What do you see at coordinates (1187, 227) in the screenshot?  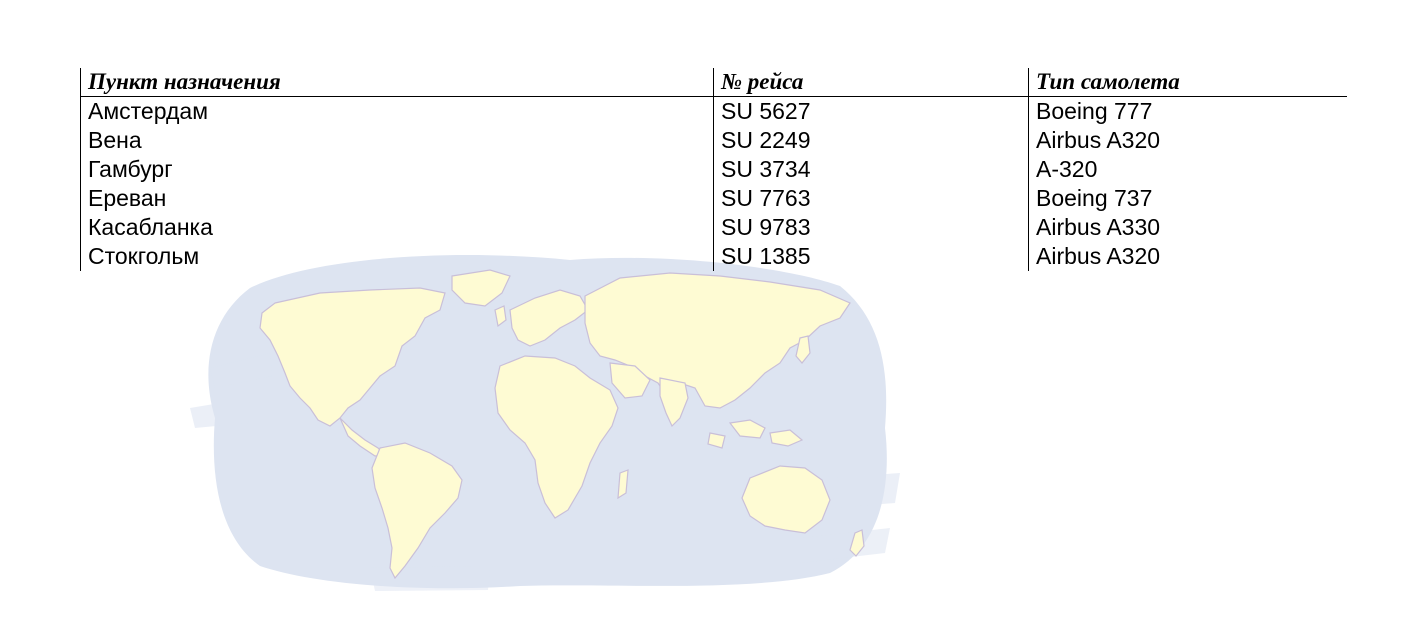 I see `cell-aircraft-type: Airbus A330` at bounding box center [1187, 227].